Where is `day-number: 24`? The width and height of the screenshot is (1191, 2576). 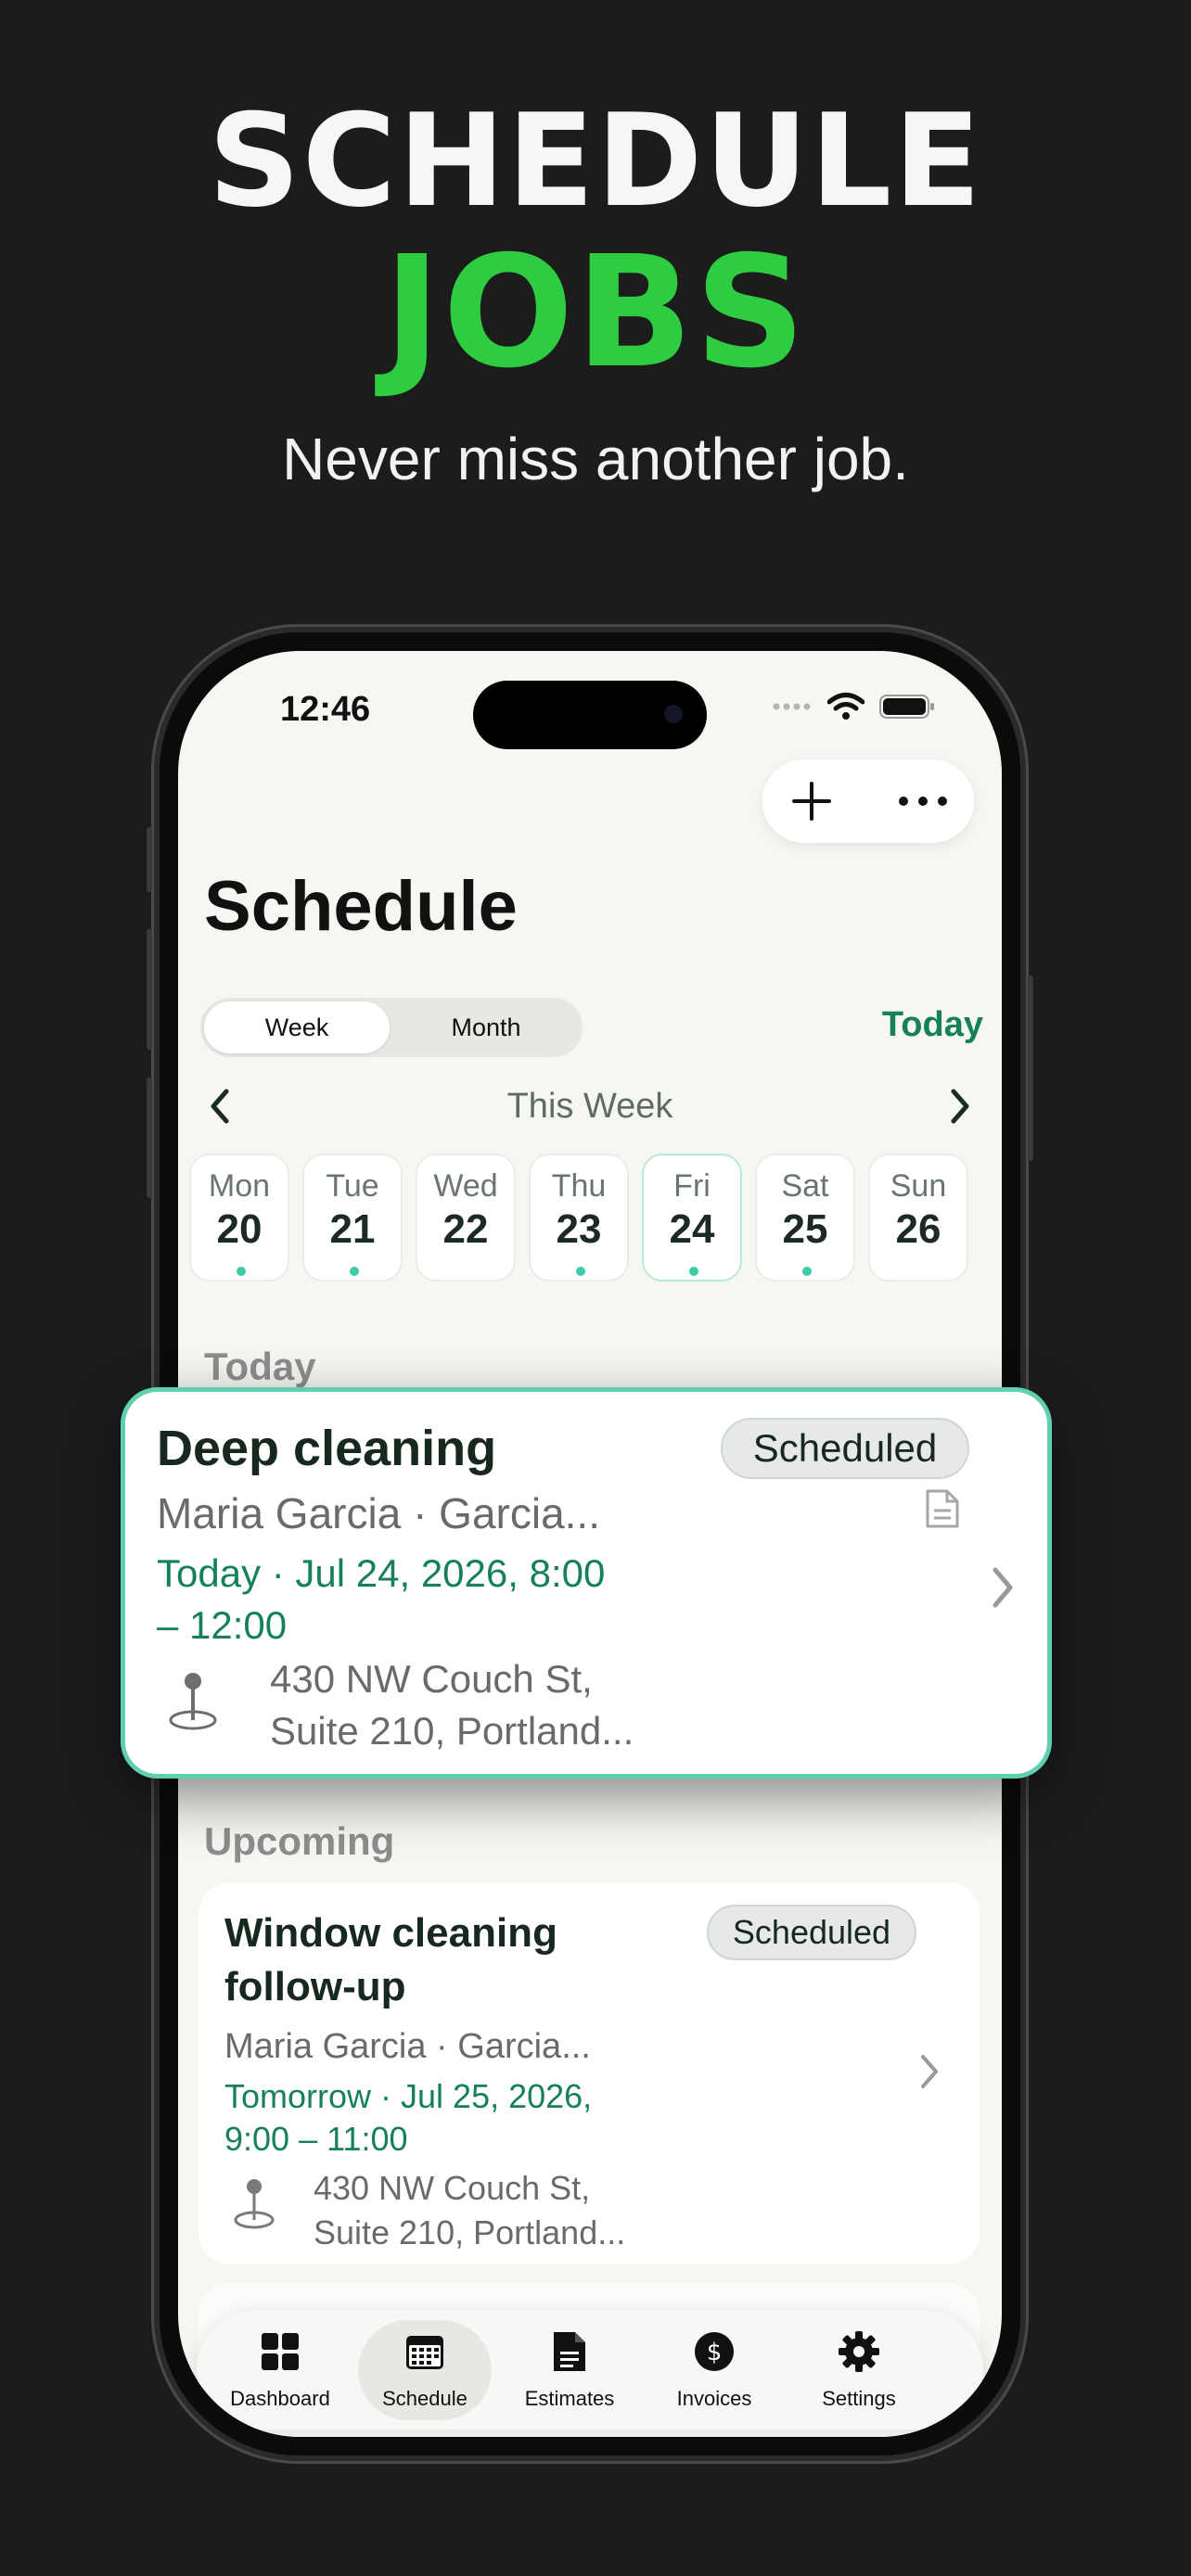 day-number: 24 is located at coordinates (692, 1229).